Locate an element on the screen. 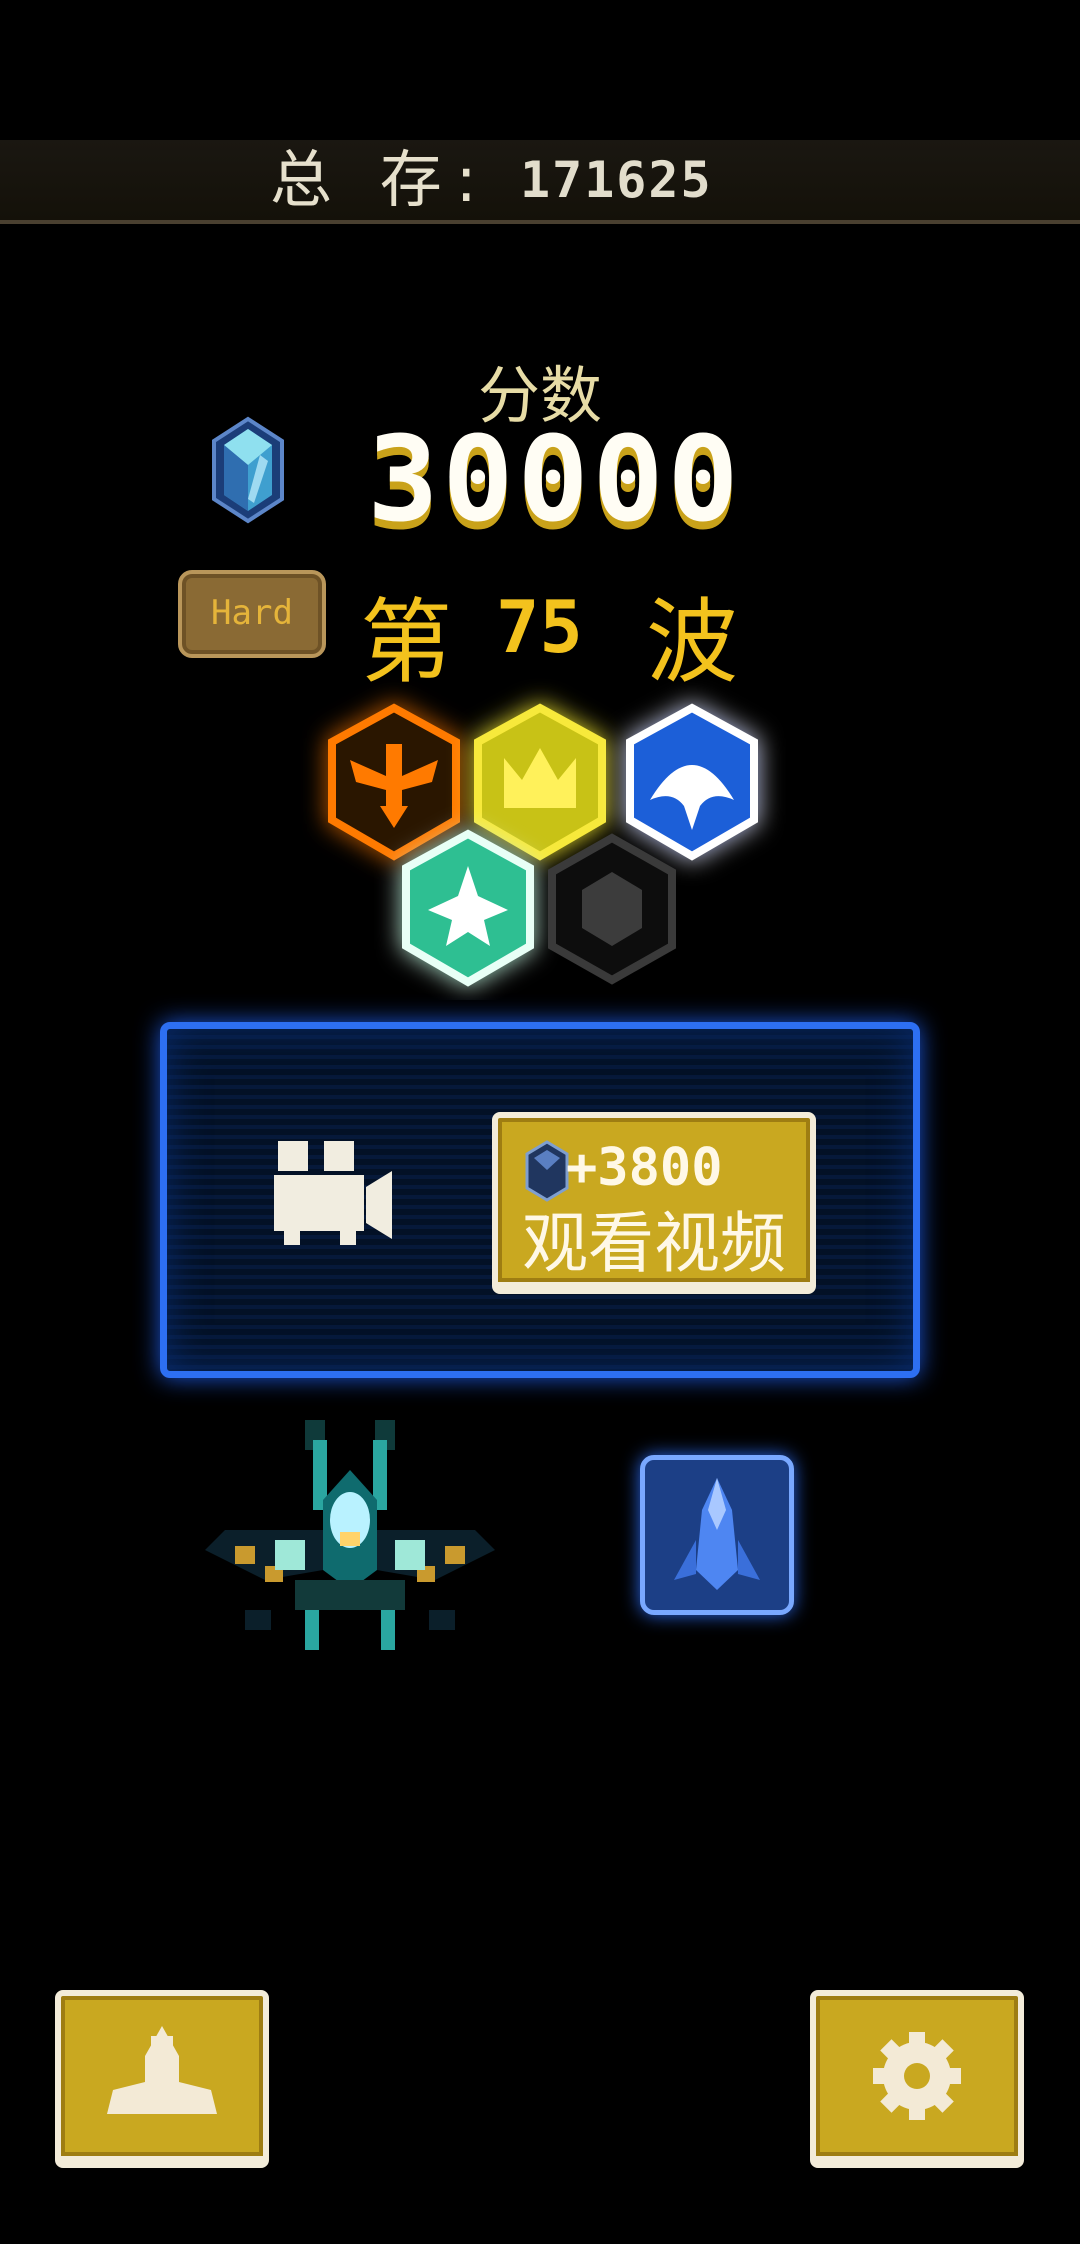  hangar-button is located at coordinates (162, 2079).